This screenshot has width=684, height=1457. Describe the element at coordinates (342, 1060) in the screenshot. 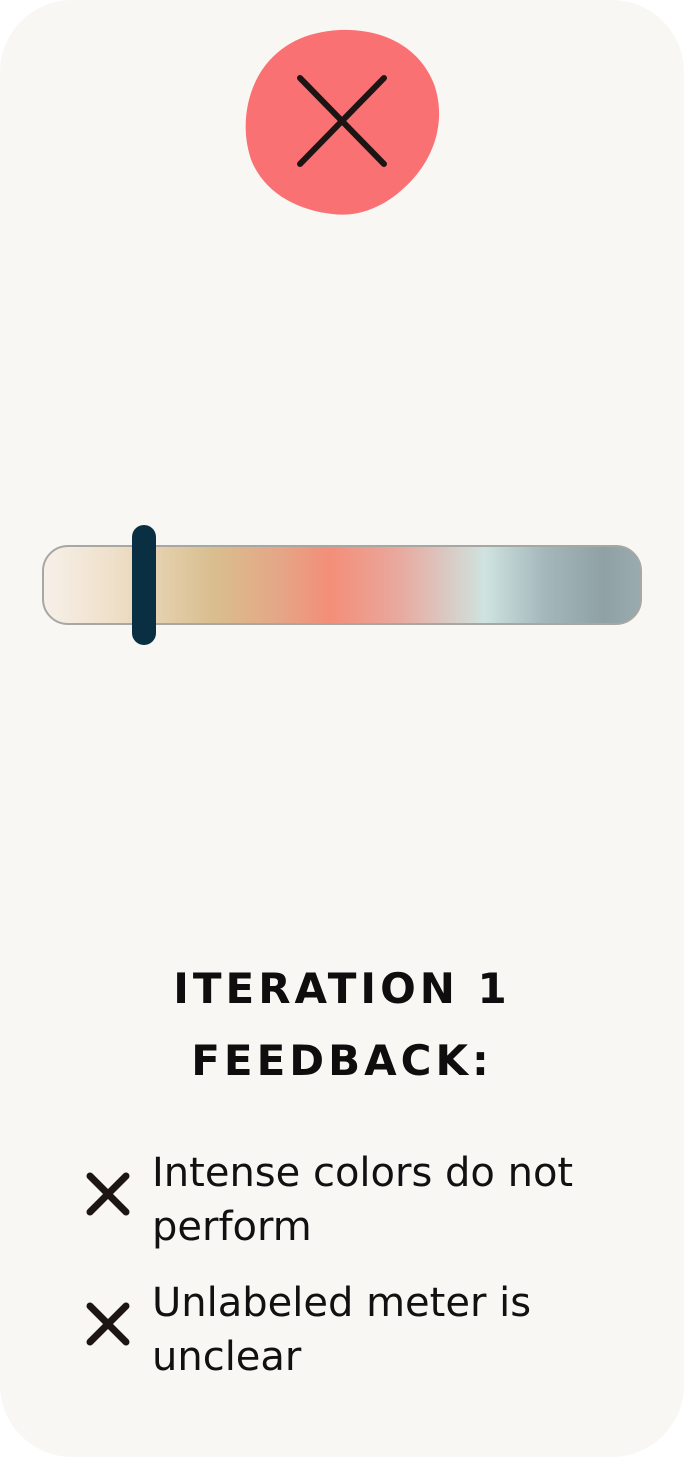

I see `heading-line-2: FEEDBACK:` at that location.